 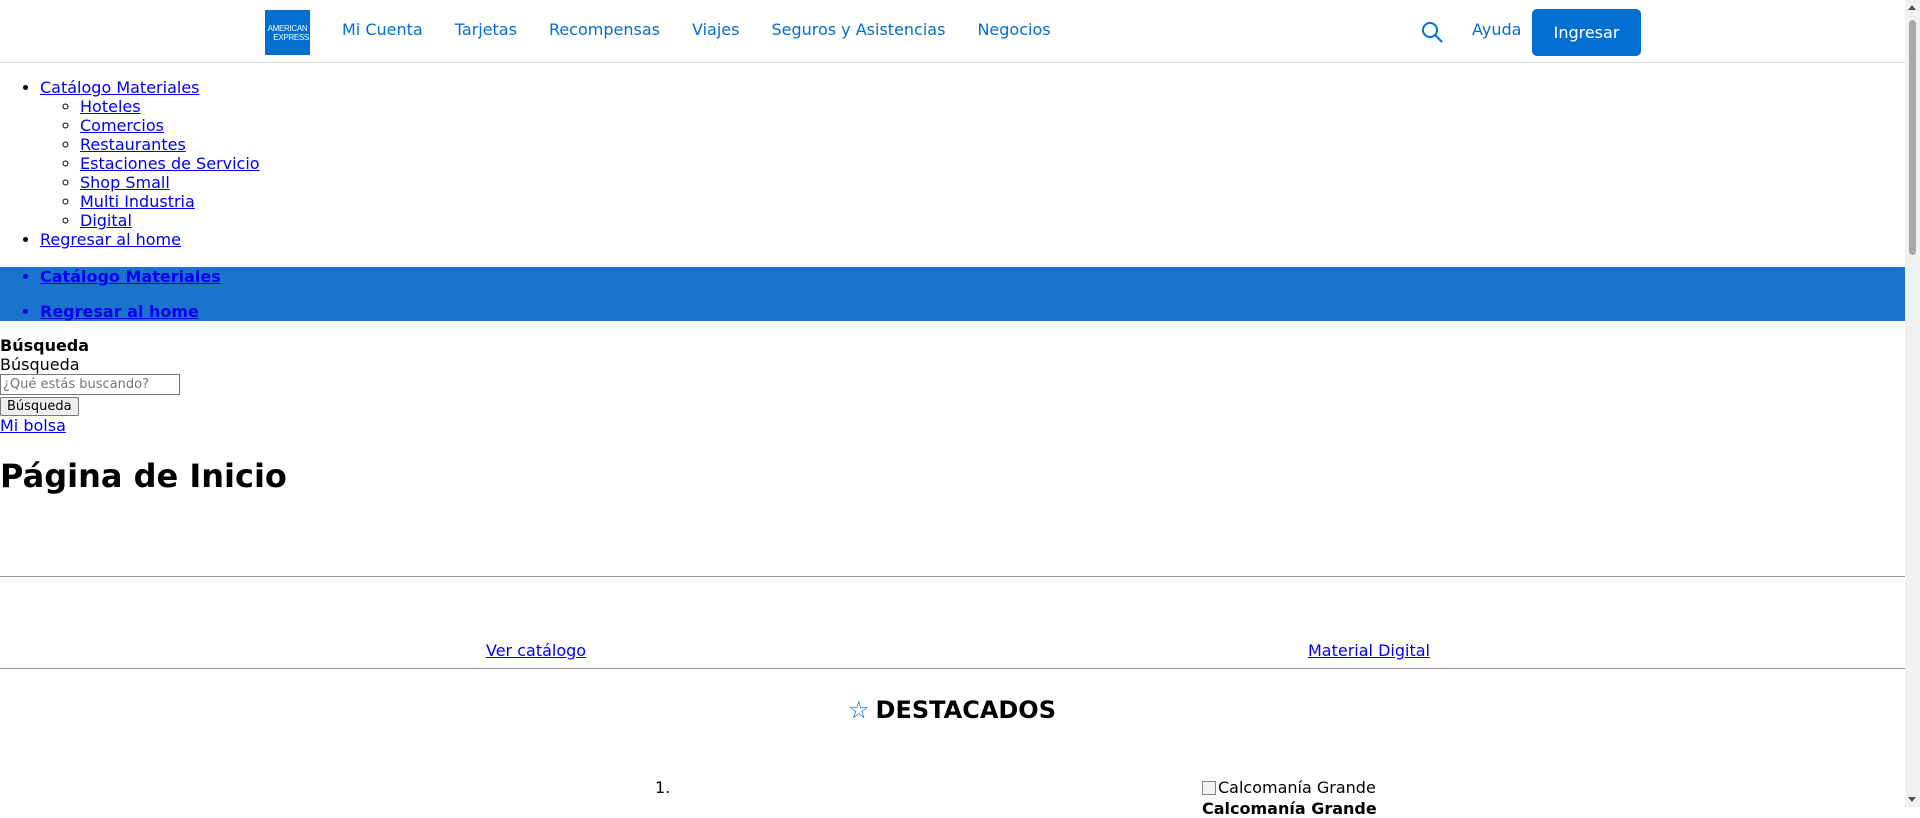 I want to click on page-title: Página de Inicio, so click(x=143, y=476).